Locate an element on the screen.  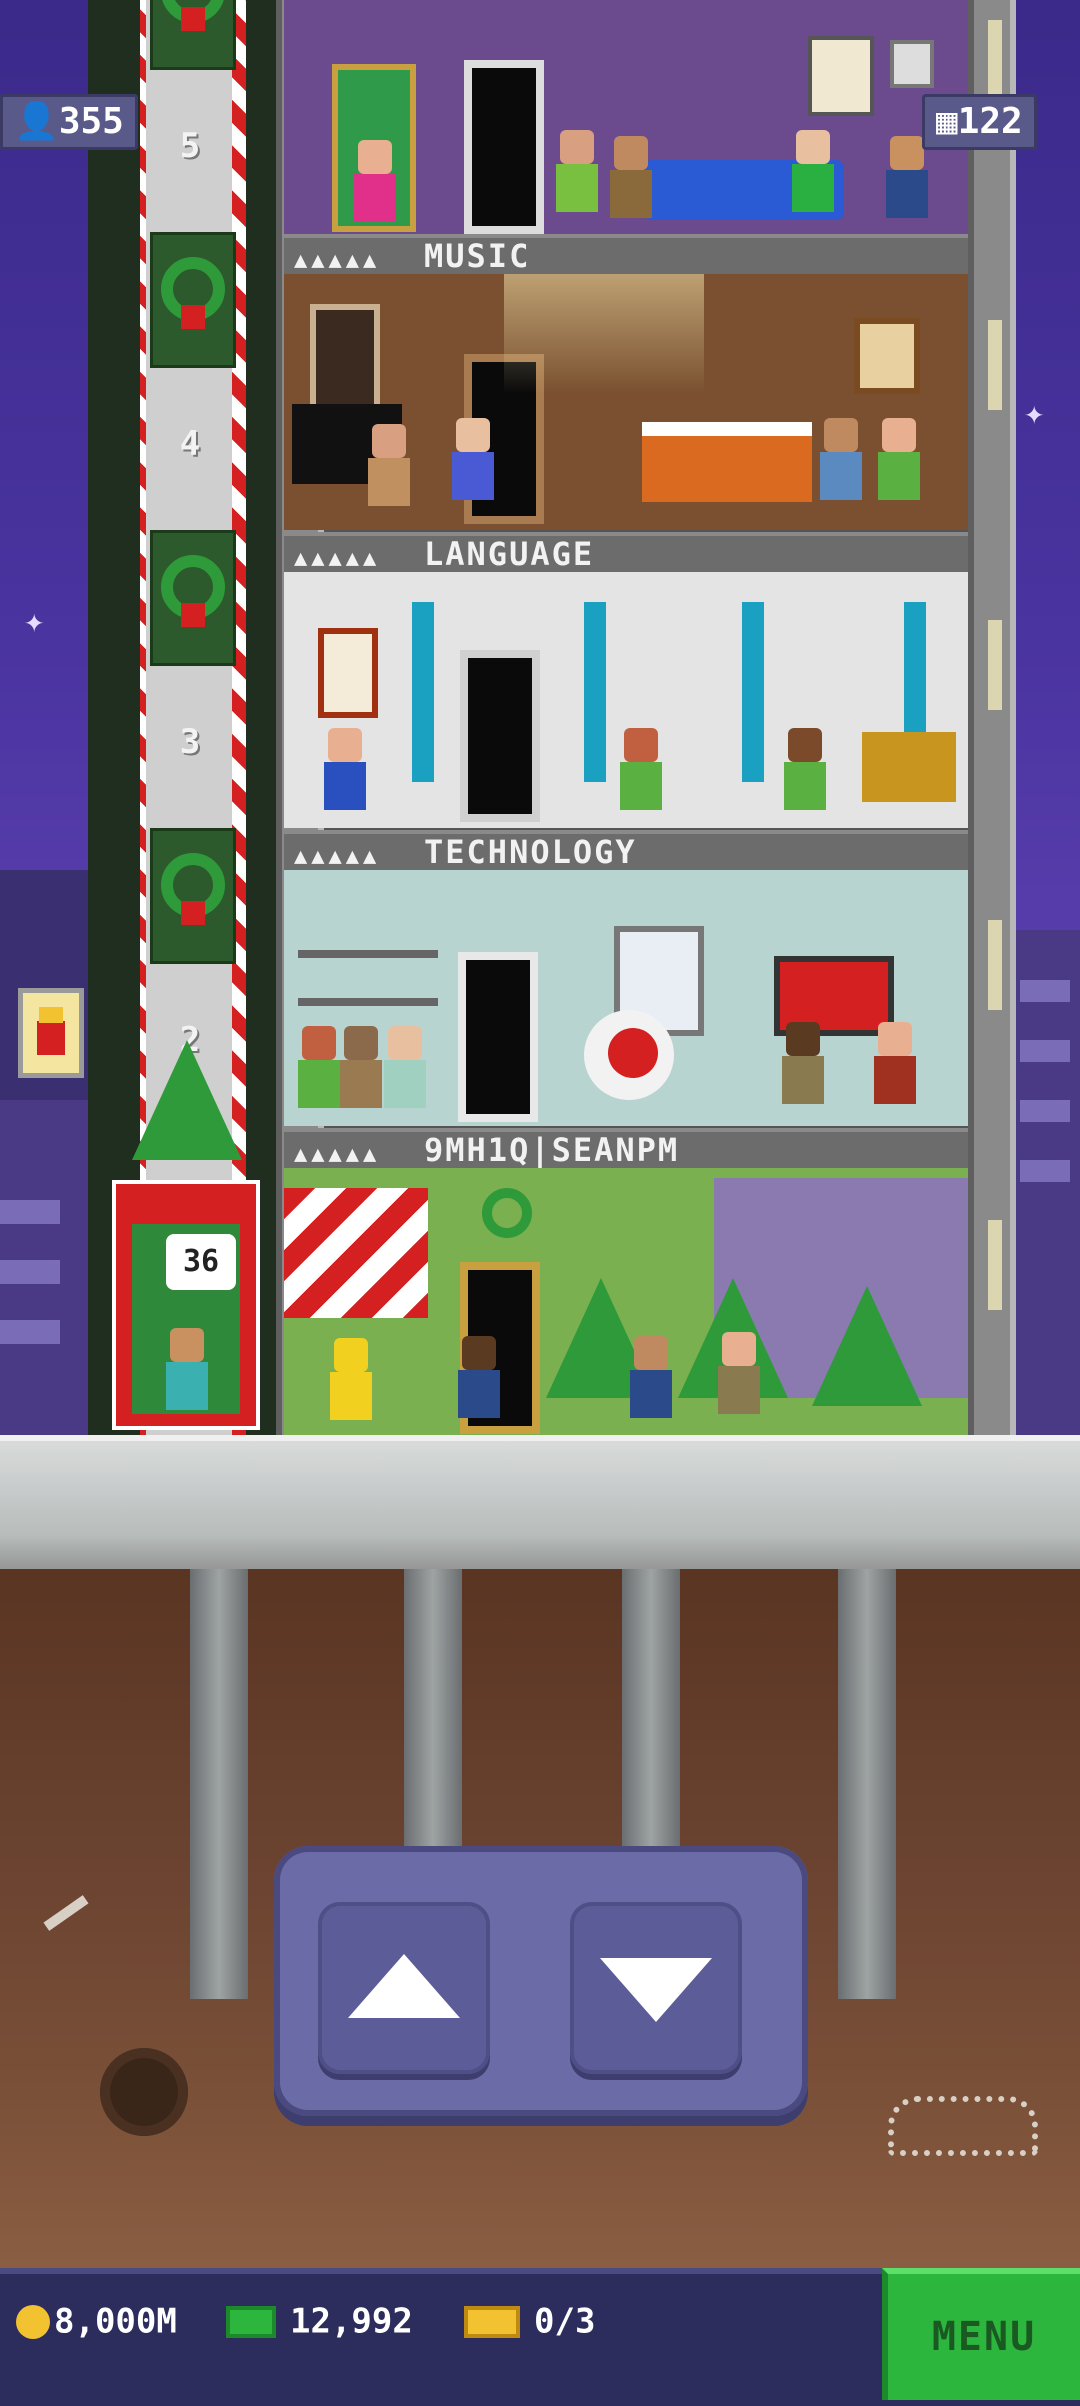
menu-button: MENU is located at coordinates (981, 2334).